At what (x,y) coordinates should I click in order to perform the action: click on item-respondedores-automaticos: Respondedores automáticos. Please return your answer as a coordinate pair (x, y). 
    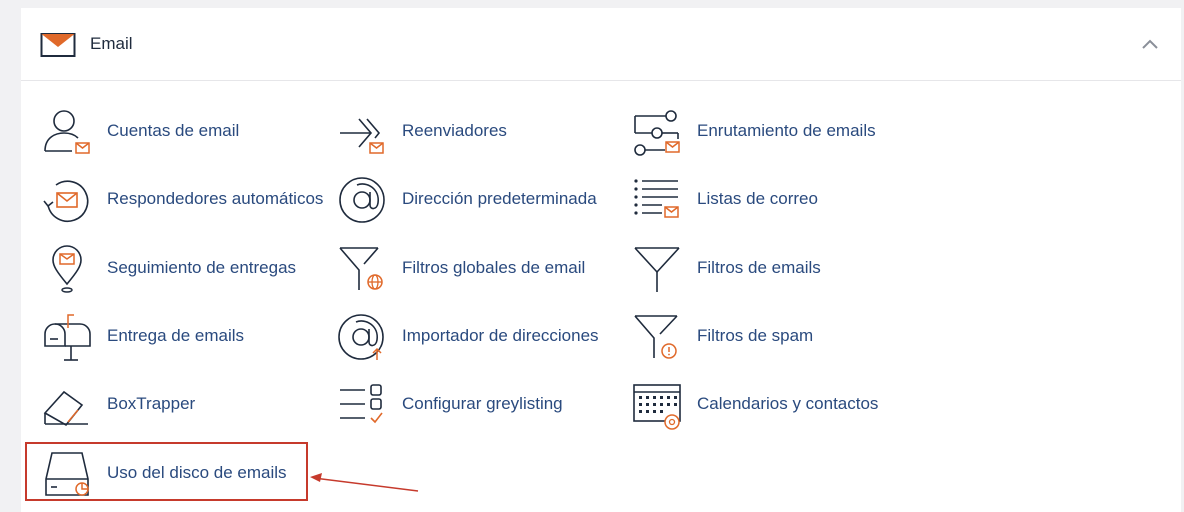
    Looking at the image, I should click on (187, 199).